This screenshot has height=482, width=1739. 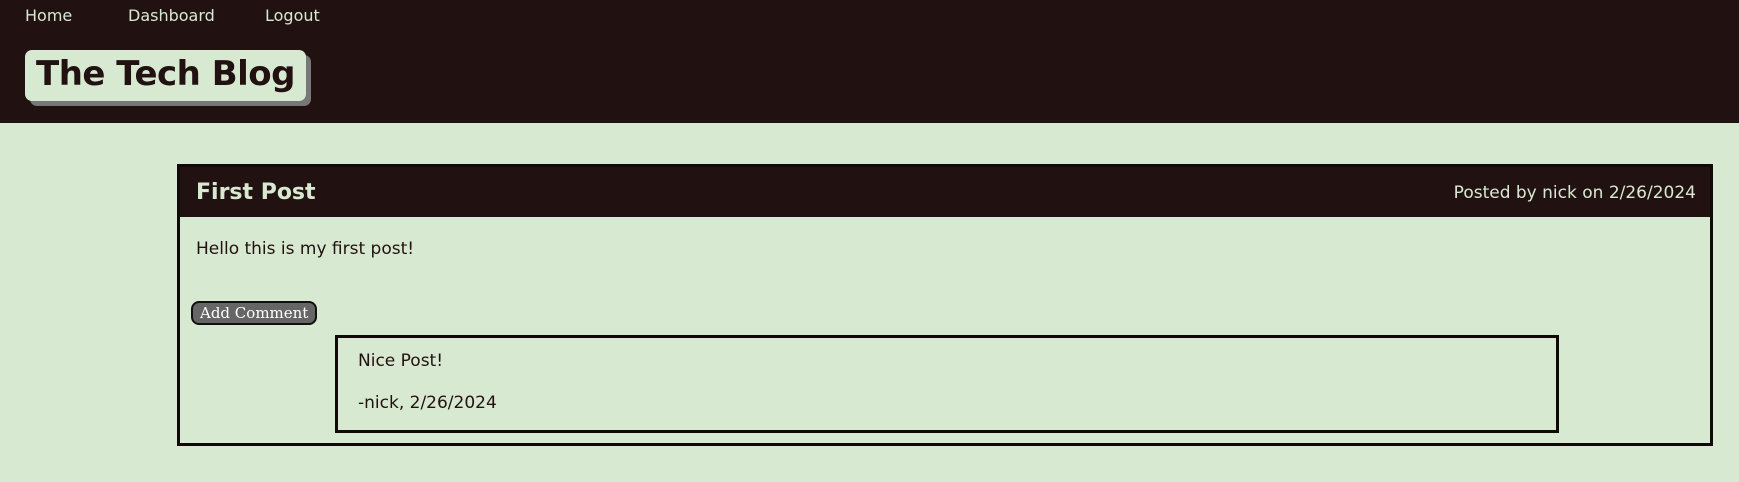 What do you see at coordinates (76, 16) in the screenshot?
I see `nav-home-link: Home` at bounding box center [76, 16].